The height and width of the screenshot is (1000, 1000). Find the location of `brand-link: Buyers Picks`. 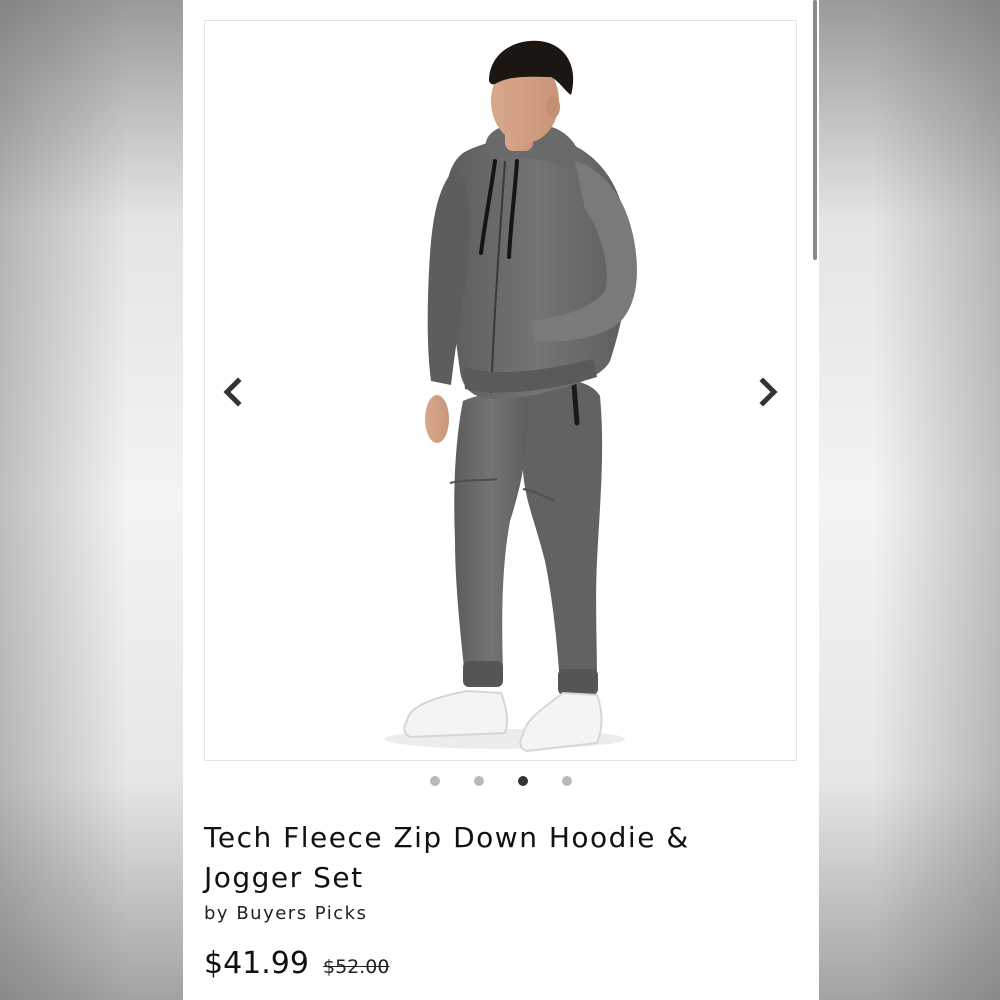

brand-link: Buyers Picks is located at coordinates (301, 913).